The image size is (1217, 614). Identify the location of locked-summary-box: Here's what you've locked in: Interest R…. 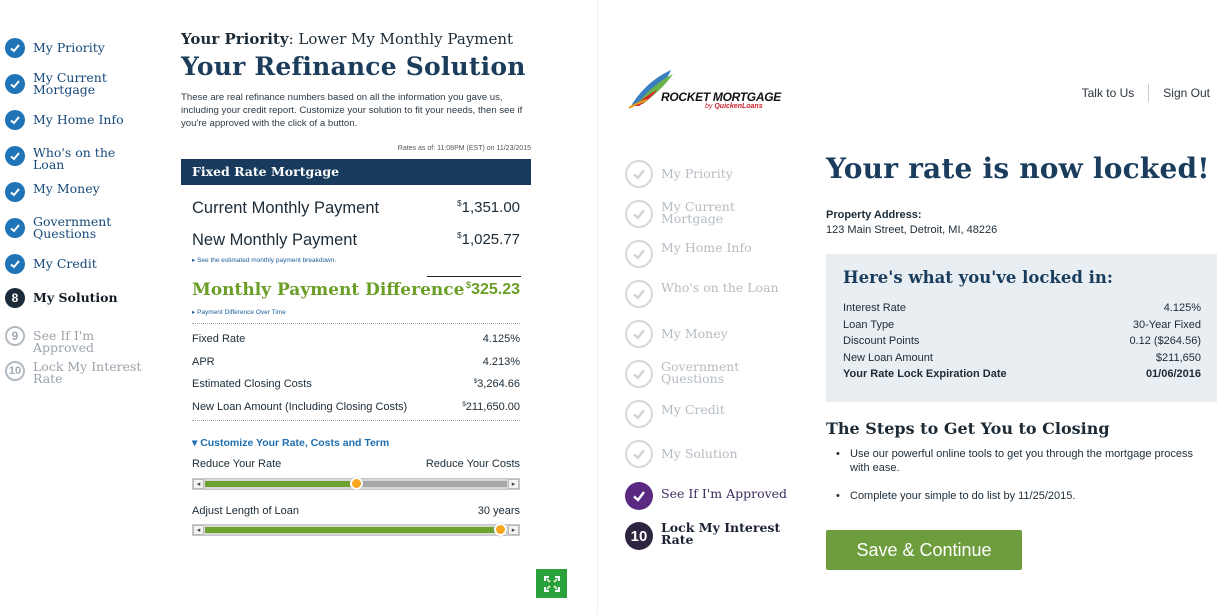
(1021, 328).